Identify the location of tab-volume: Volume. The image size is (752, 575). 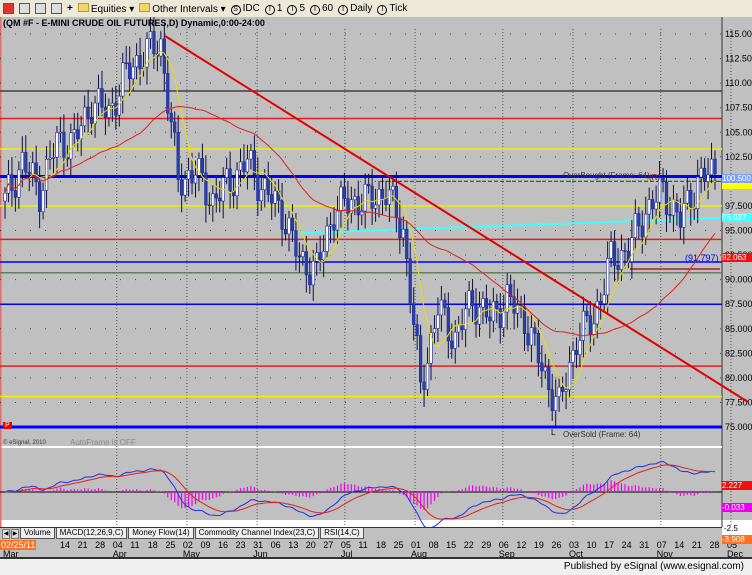
(37, 533).